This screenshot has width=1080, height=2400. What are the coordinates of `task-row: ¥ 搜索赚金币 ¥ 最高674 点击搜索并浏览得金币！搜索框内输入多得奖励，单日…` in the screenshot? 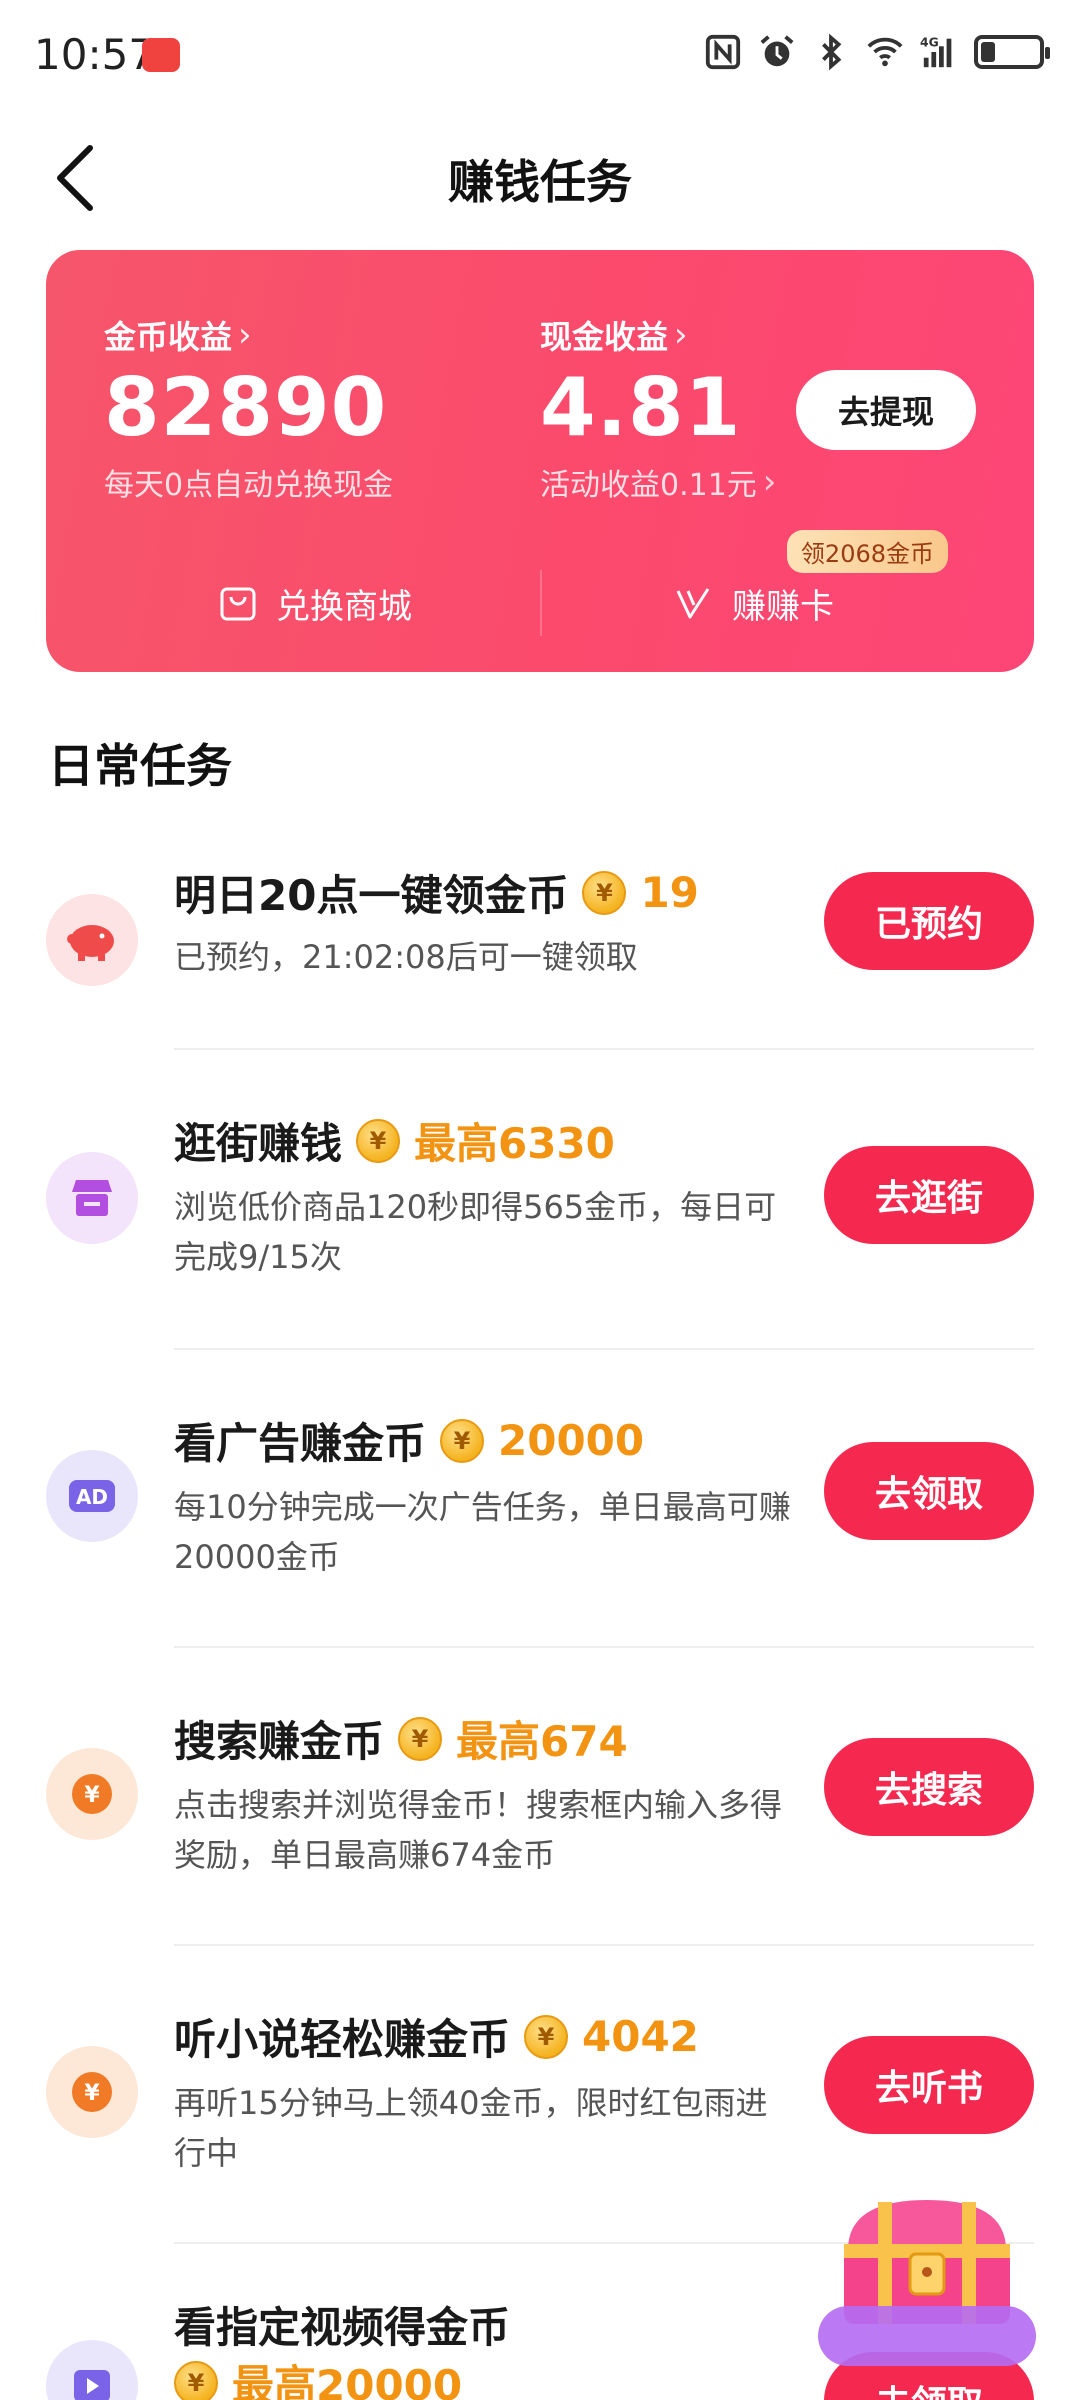 It's located at (540, 1823).